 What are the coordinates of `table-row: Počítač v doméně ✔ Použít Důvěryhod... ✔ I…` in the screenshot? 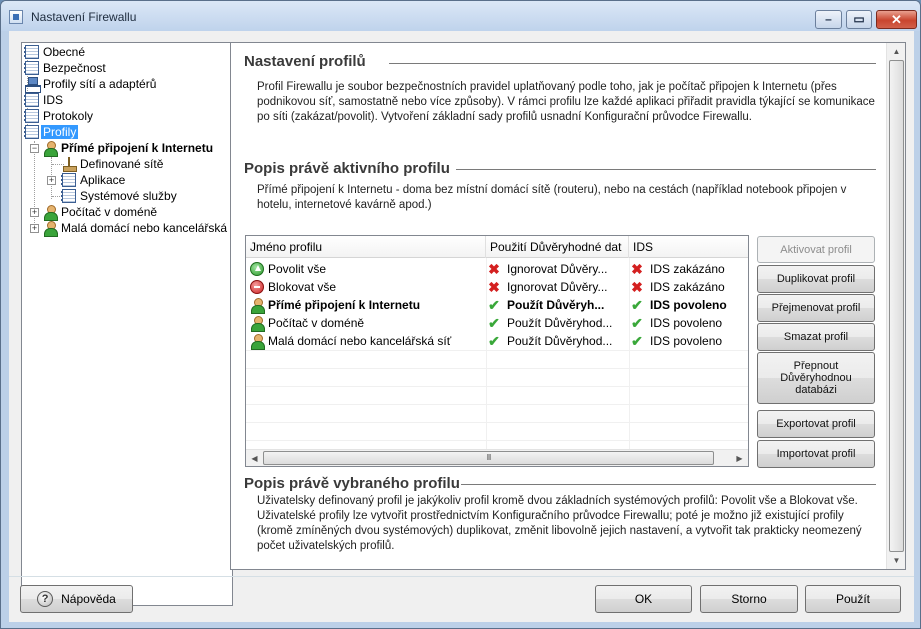 It's located at (497, 323).